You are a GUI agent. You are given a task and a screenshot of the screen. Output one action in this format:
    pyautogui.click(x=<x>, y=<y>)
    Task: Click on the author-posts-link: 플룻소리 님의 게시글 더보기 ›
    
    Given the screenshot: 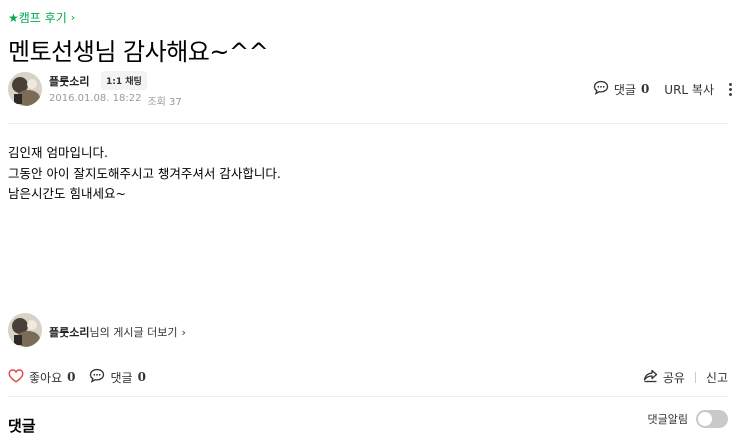 What is the action you would take?
    pyautogui.click(x=117, y=332)
    